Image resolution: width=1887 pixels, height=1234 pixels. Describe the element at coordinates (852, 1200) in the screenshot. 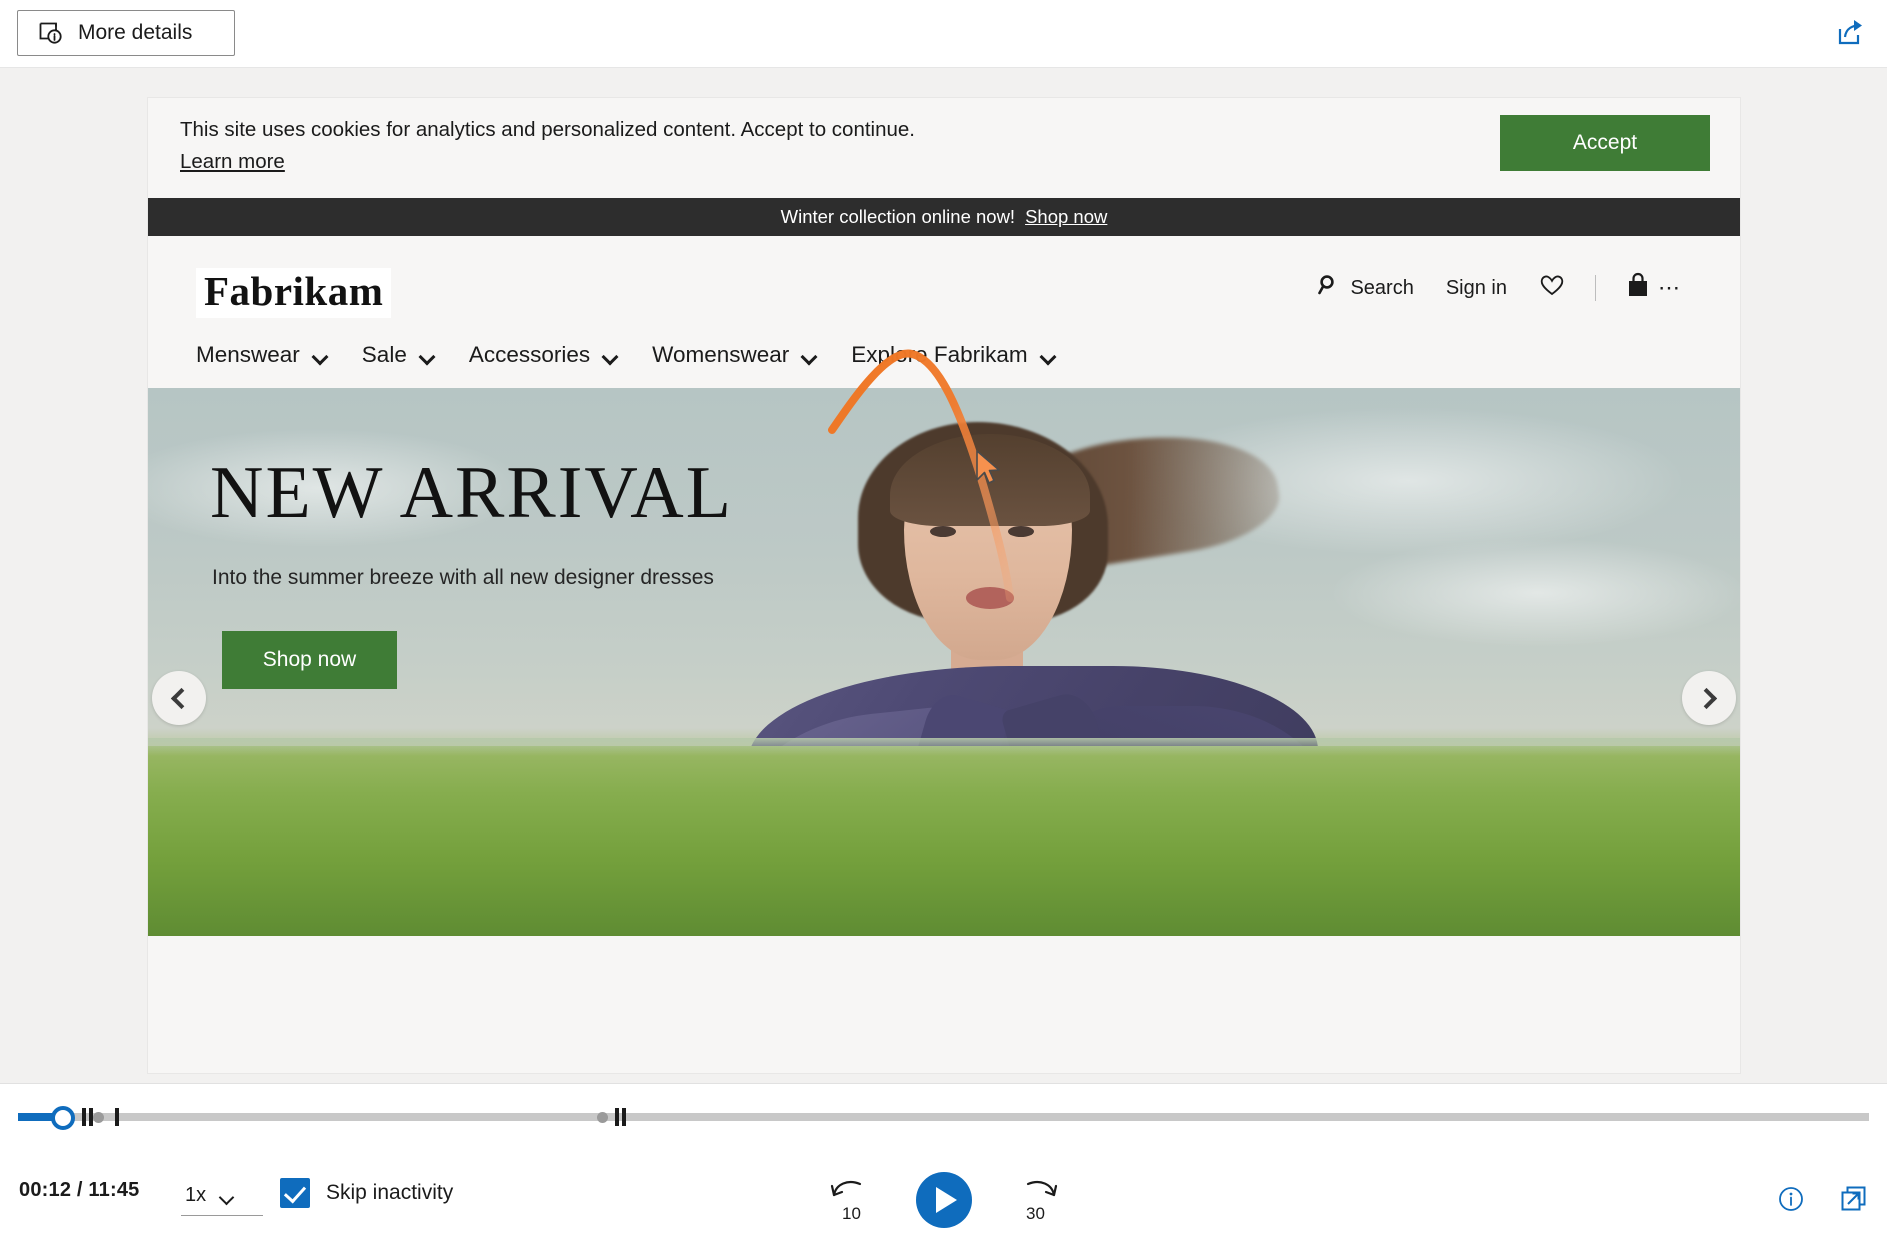

I see `rewind-10-button: 10` at that location.